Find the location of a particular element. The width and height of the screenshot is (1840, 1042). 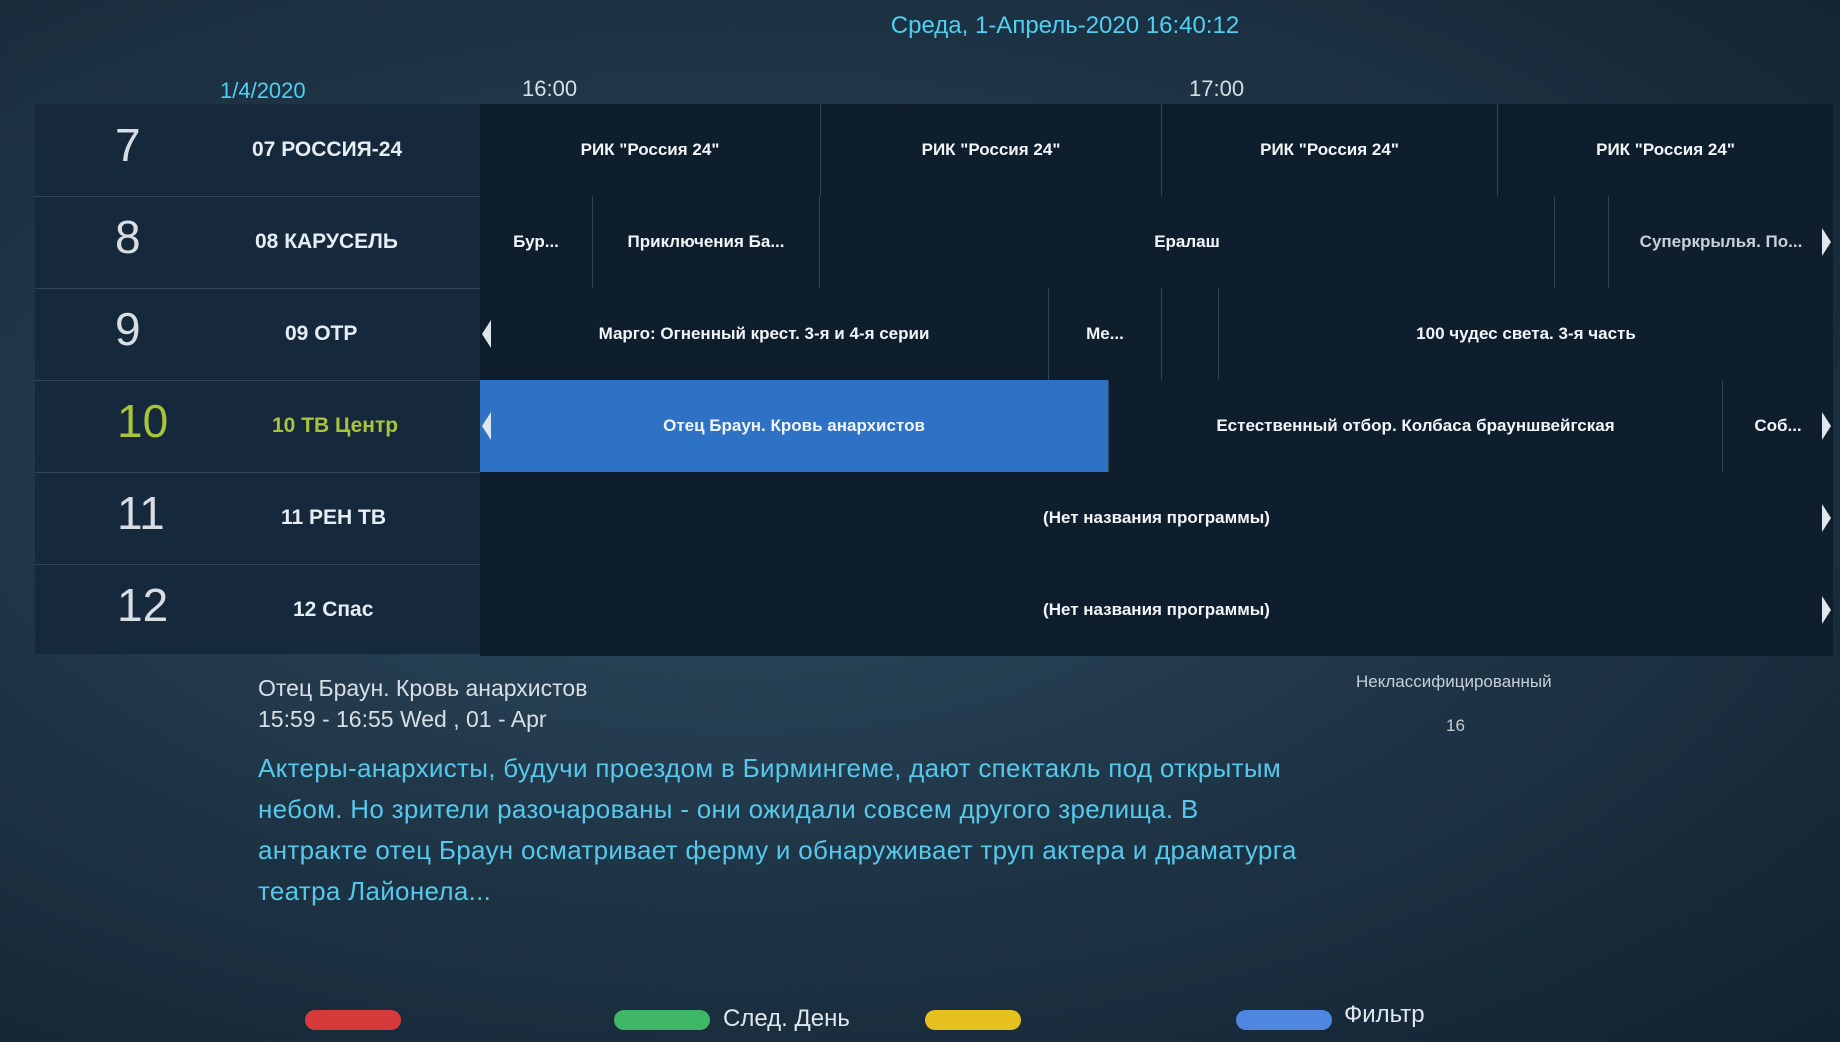

channel-row-11: 11 11 РЕН ТВ (Нет названия программы) is located at coordinates (934, 518).